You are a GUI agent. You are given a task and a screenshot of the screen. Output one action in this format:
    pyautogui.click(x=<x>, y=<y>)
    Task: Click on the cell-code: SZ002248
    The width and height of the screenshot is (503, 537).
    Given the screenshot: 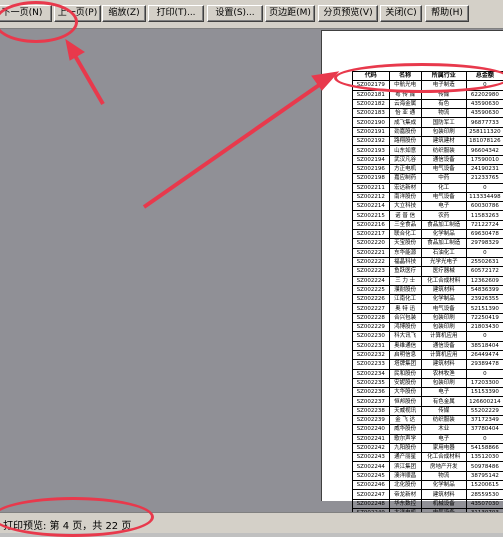 What is the action you would take?
    pyautogui.click(x=371, y=503)
    